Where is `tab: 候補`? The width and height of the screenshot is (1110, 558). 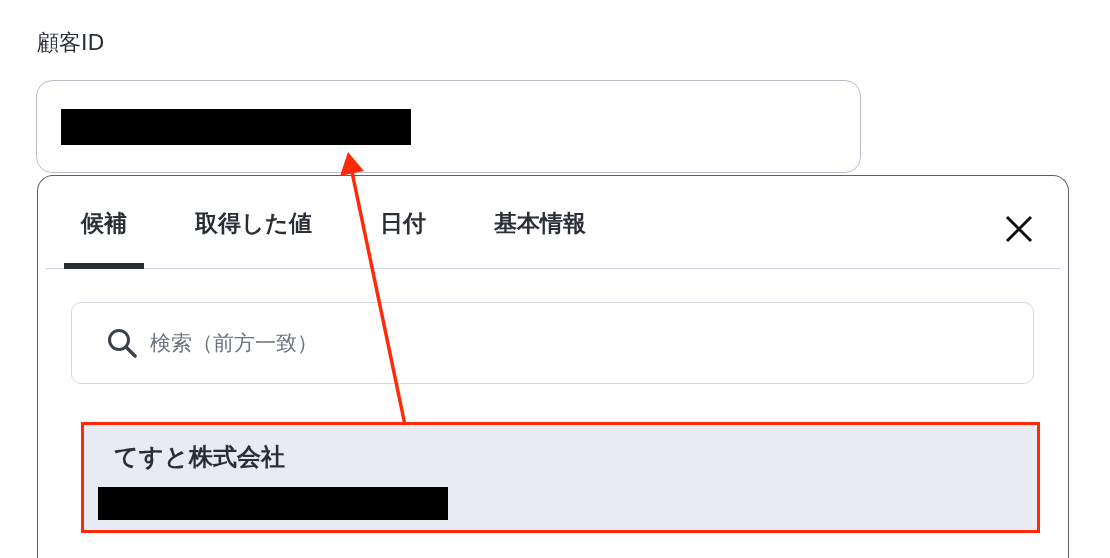
tab: 候補 is located at coordinates (104, 238).